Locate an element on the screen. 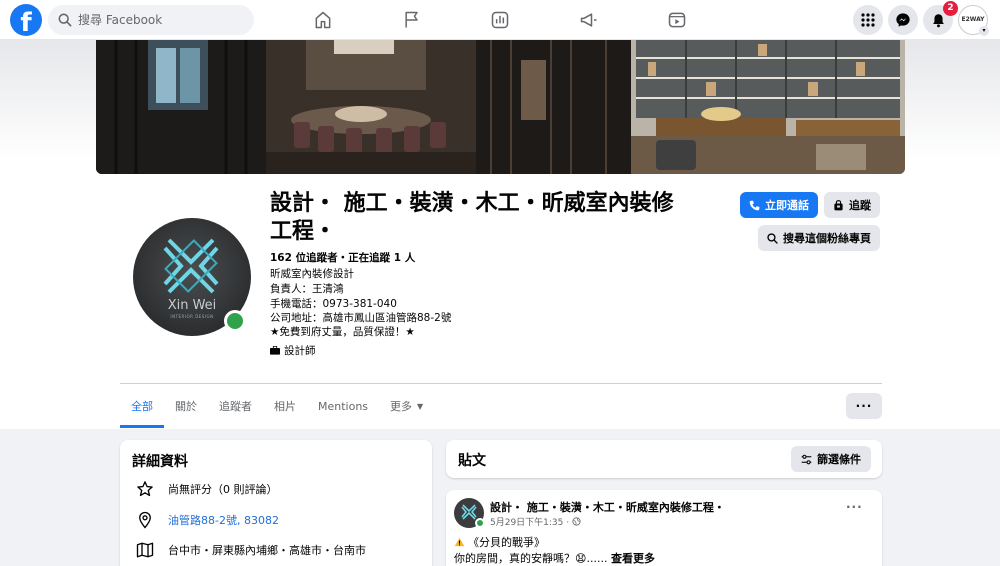 The image size is (1000, 566). service-area-row: 台中市・屏東縣內埔鄉・高雄市・台南市 is located at coordinates (251, 550).